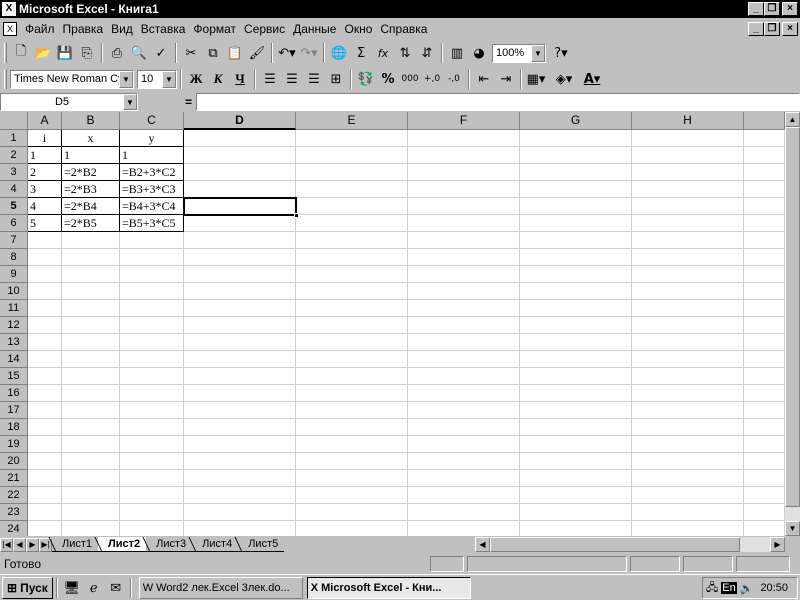 This screenshot has height=600, width=800. Describe the element at coordinates (65, 53) in the screenshot. I see `save-icon: 💾` at that location.